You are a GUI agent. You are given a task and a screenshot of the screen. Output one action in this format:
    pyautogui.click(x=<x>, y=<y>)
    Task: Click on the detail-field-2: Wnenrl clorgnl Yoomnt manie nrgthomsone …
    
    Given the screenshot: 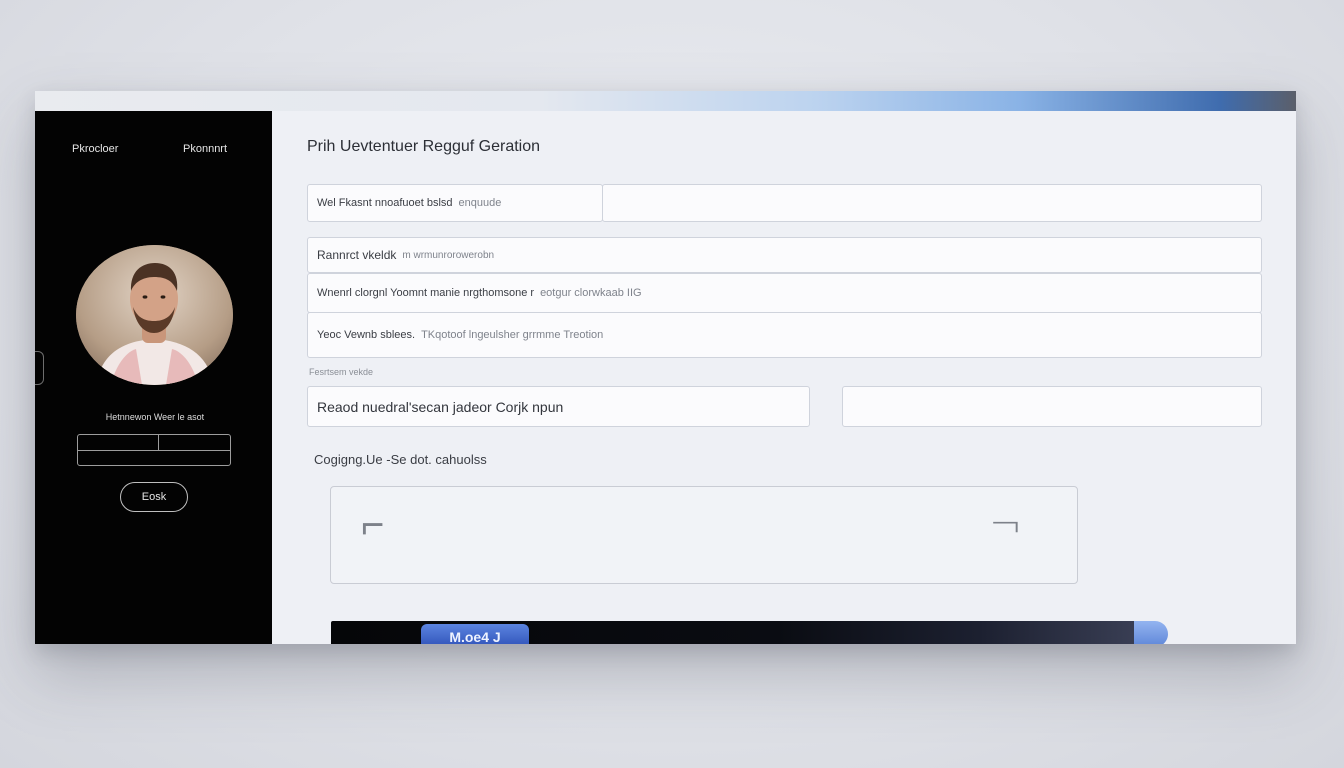 What is the action you would take?
    pyautogui.click(x=784, y=293)
    